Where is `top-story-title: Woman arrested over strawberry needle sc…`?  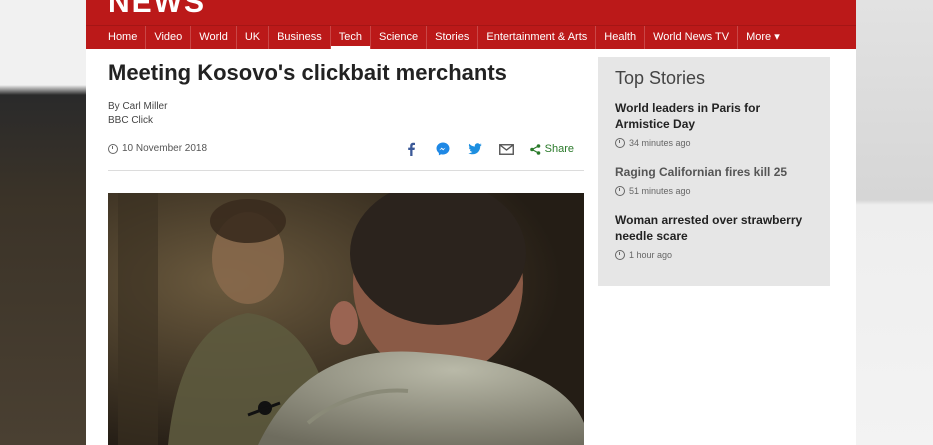 top-story-title: Woman arrested over strawberry needle sc… is located at coordinates (715, 228).